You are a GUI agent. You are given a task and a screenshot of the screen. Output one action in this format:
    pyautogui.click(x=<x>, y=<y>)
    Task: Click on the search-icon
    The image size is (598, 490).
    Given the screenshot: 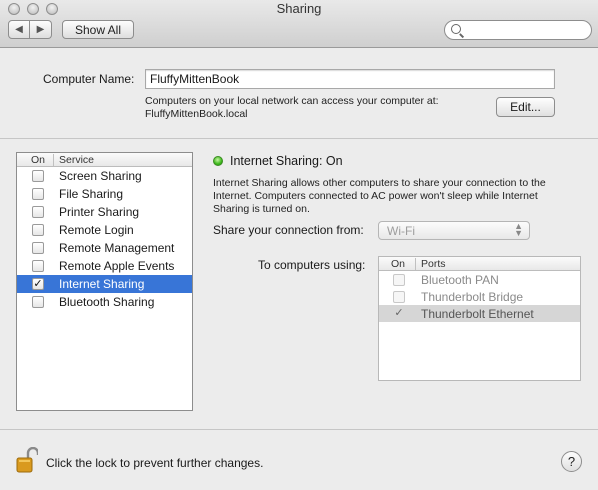 What is the action you would take?
    pyautogui.click(x=456, y=29)
    